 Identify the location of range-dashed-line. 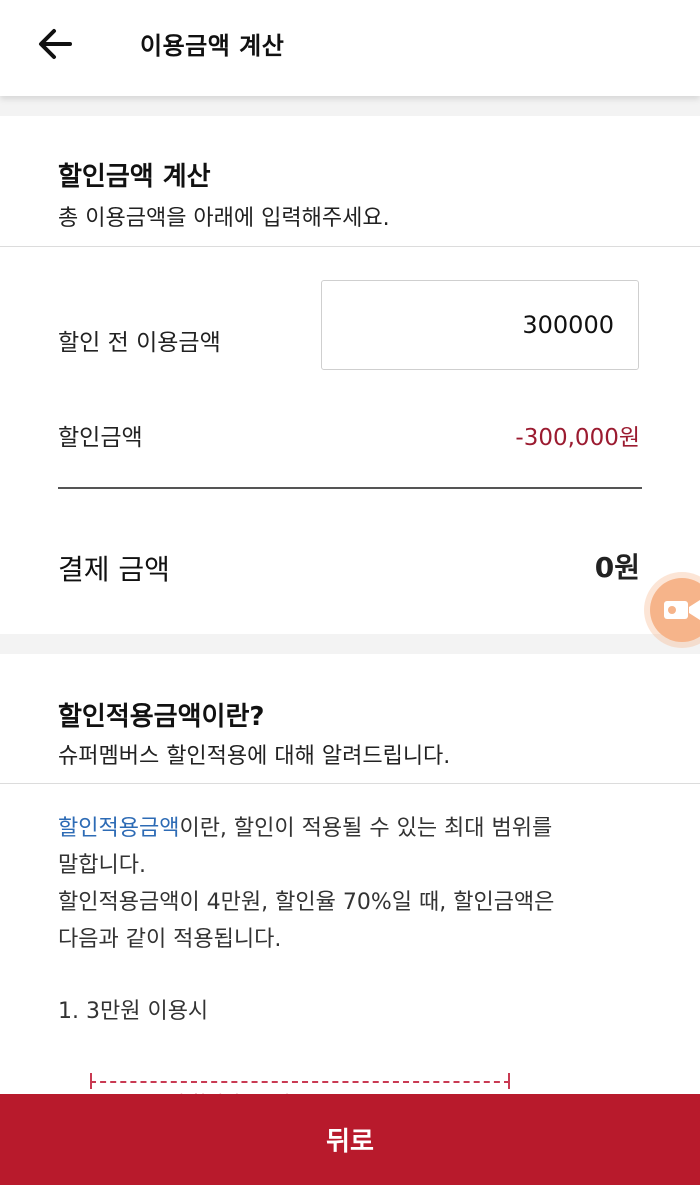
(300, 1082).